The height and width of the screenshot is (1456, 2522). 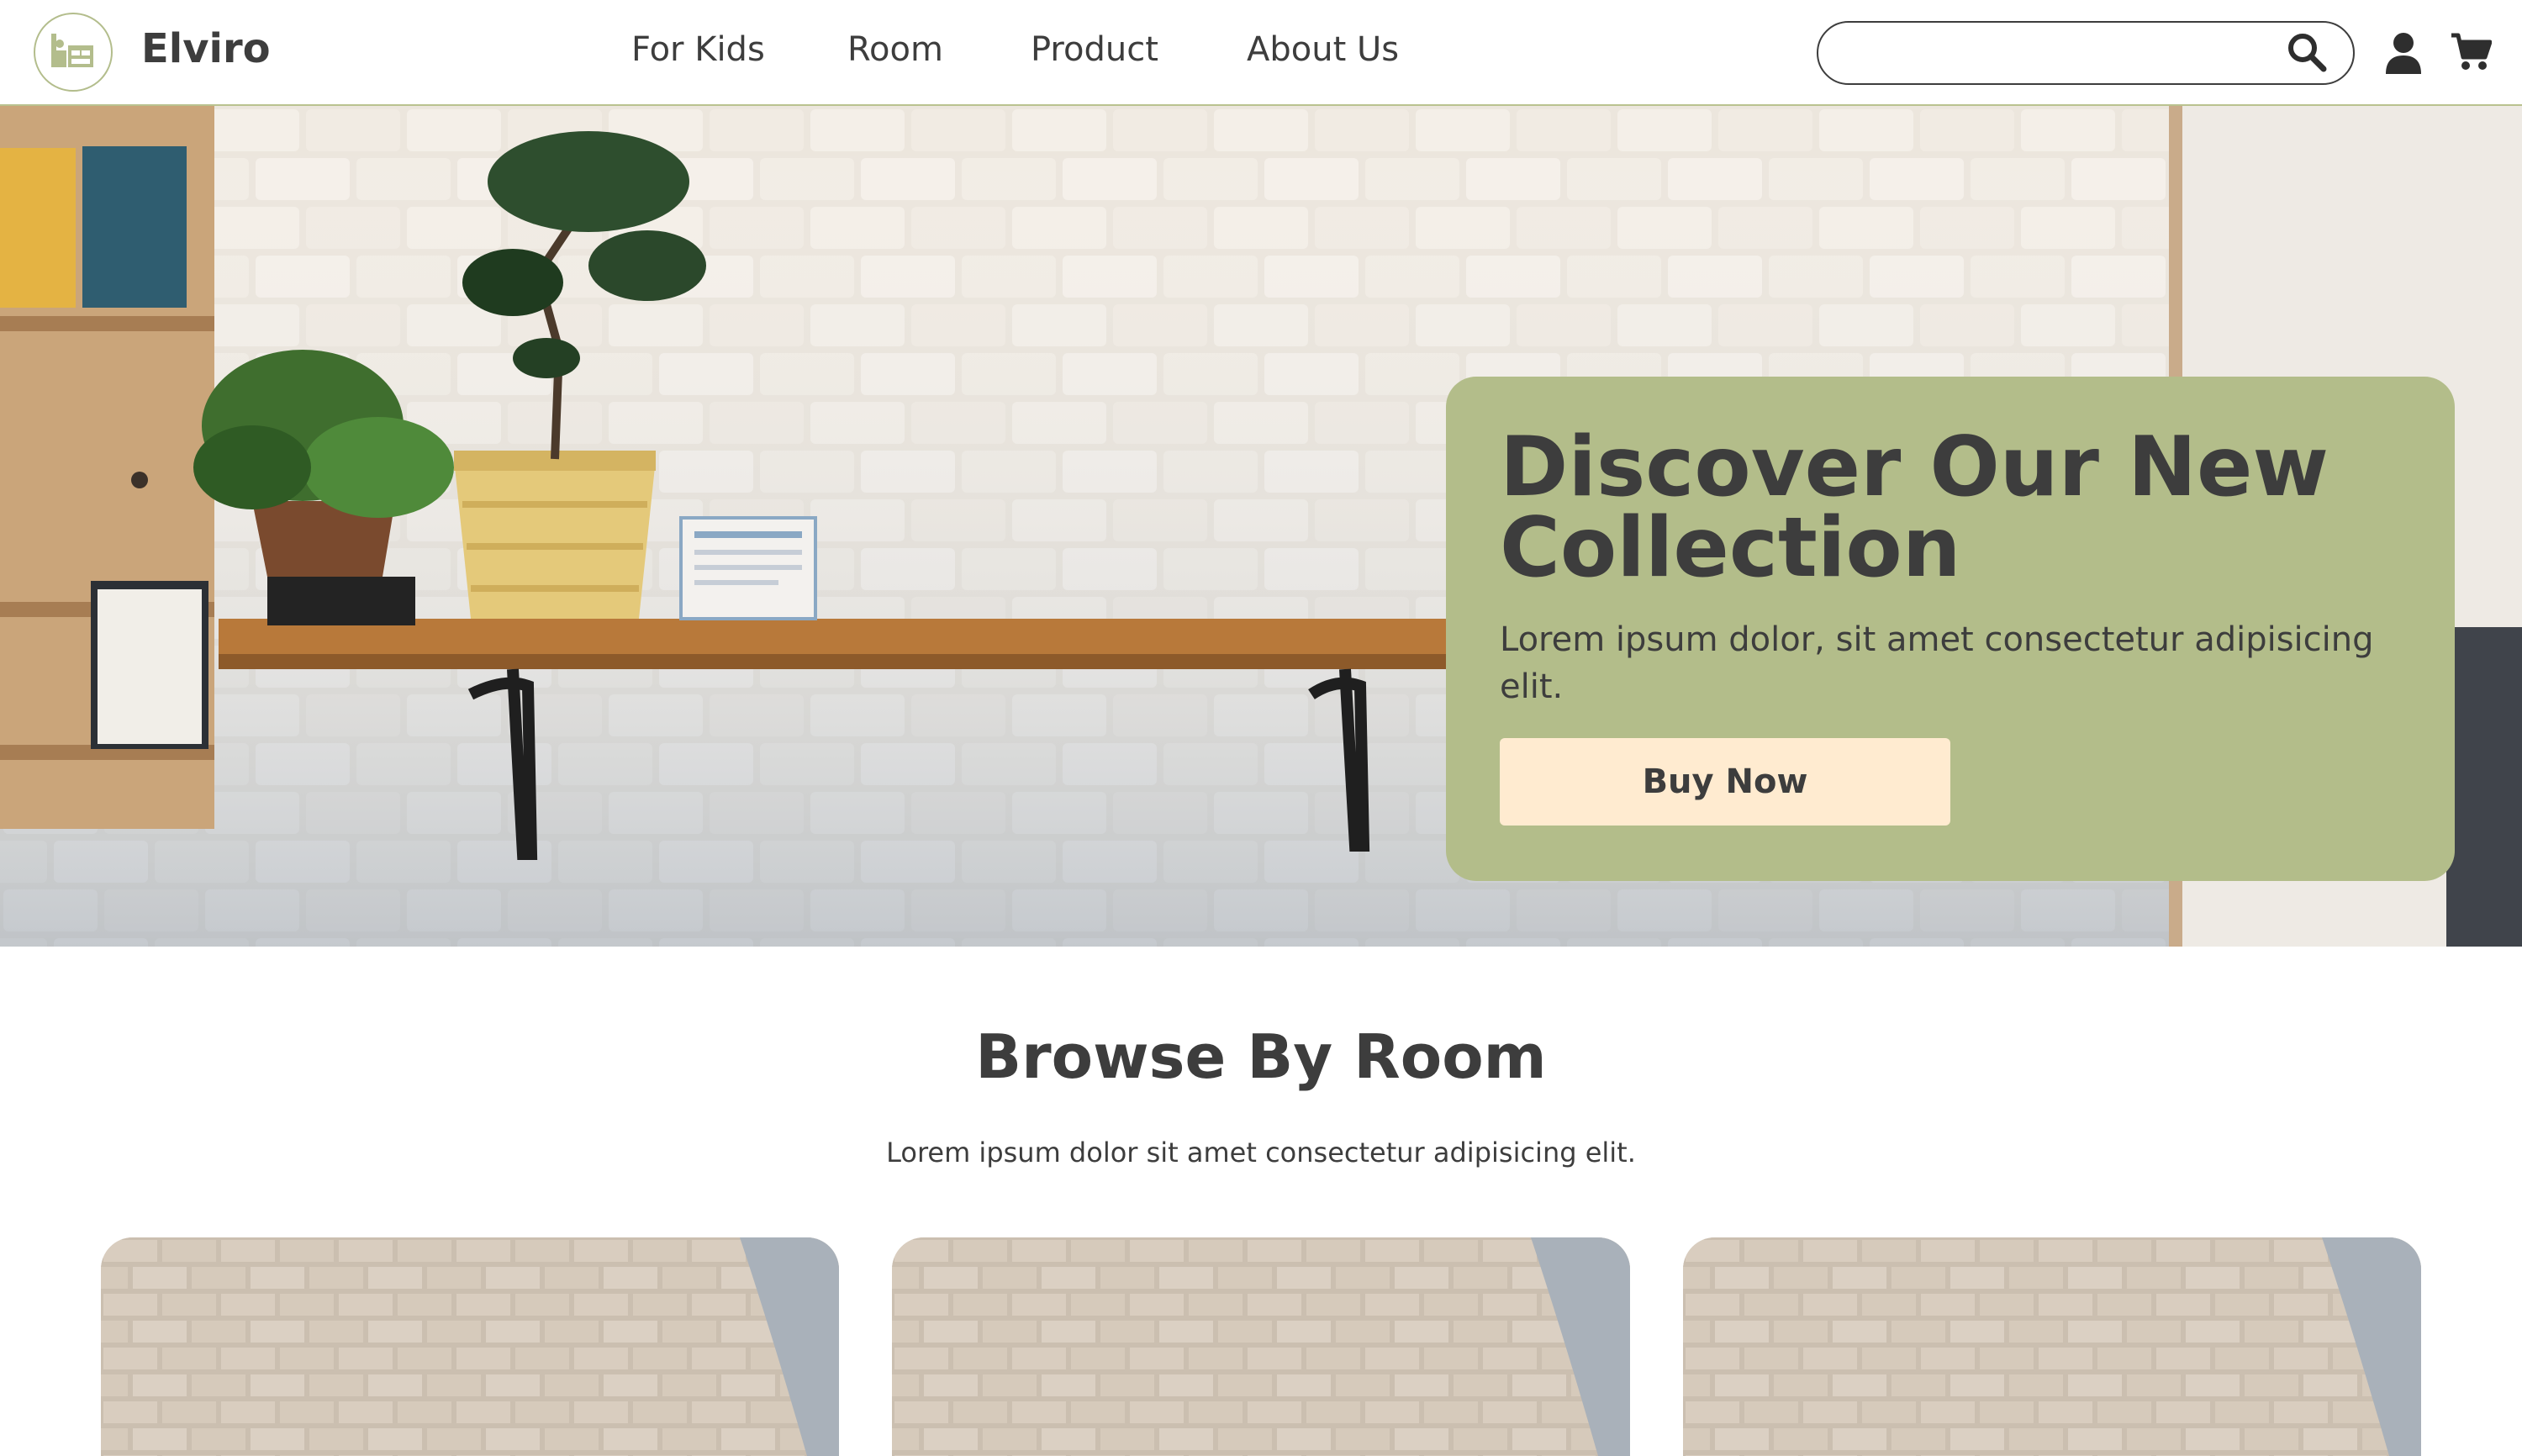 What do you see at coordinates (2086, 53) in the screenshot?
I see `search-input` at bounding box center [2086, 53].